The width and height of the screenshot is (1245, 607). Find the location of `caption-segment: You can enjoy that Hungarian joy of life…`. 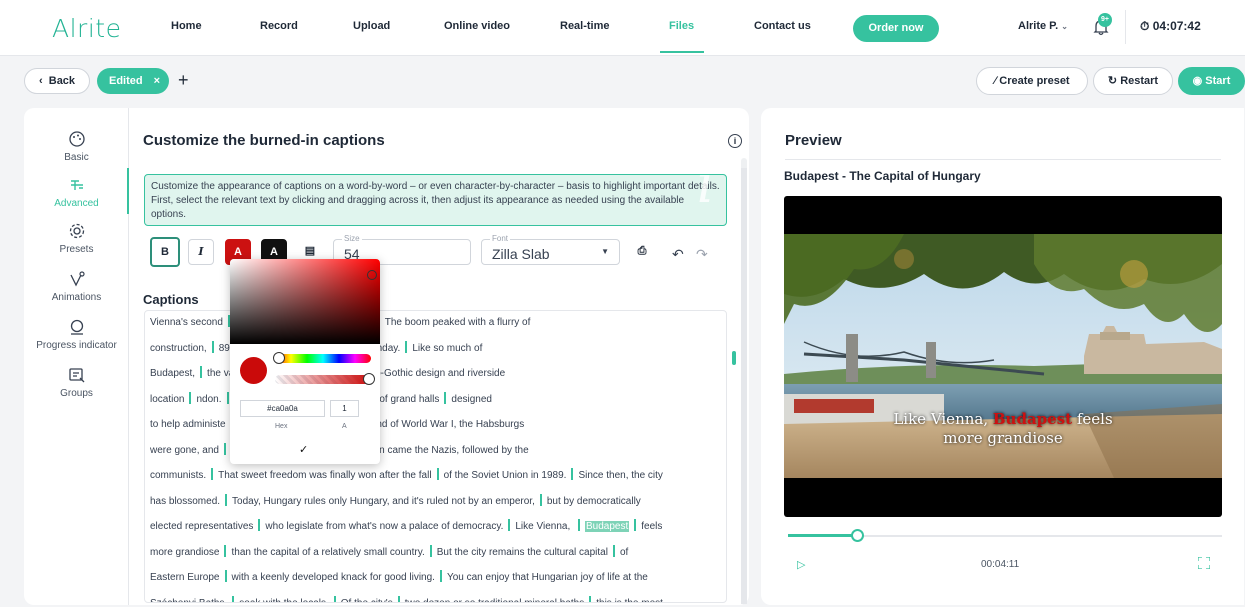

caption-segment: You can enjoy that Hungarian joy of life… is located at coordinates (547, 577).